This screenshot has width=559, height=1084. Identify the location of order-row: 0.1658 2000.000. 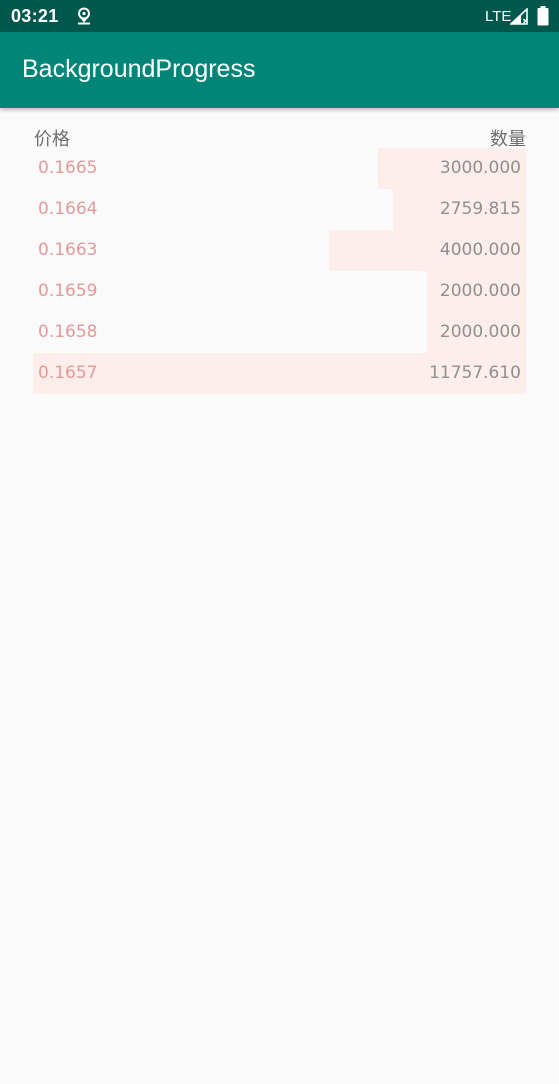
(279, 332).